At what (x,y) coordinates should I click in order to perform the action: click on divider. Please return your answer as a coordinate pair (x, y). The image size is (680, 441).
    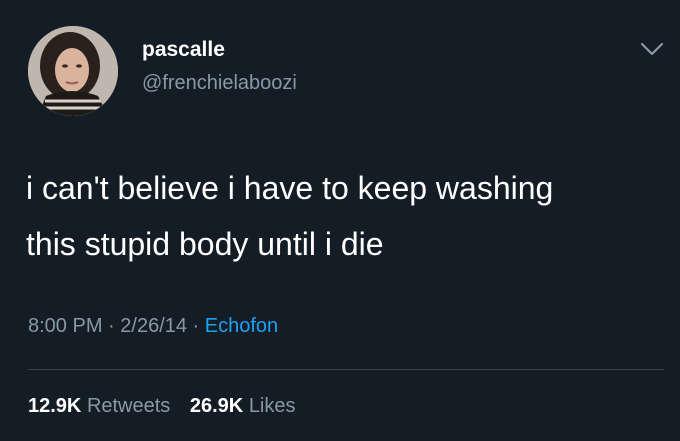
    Looking at the image, I should click on (346, 369).